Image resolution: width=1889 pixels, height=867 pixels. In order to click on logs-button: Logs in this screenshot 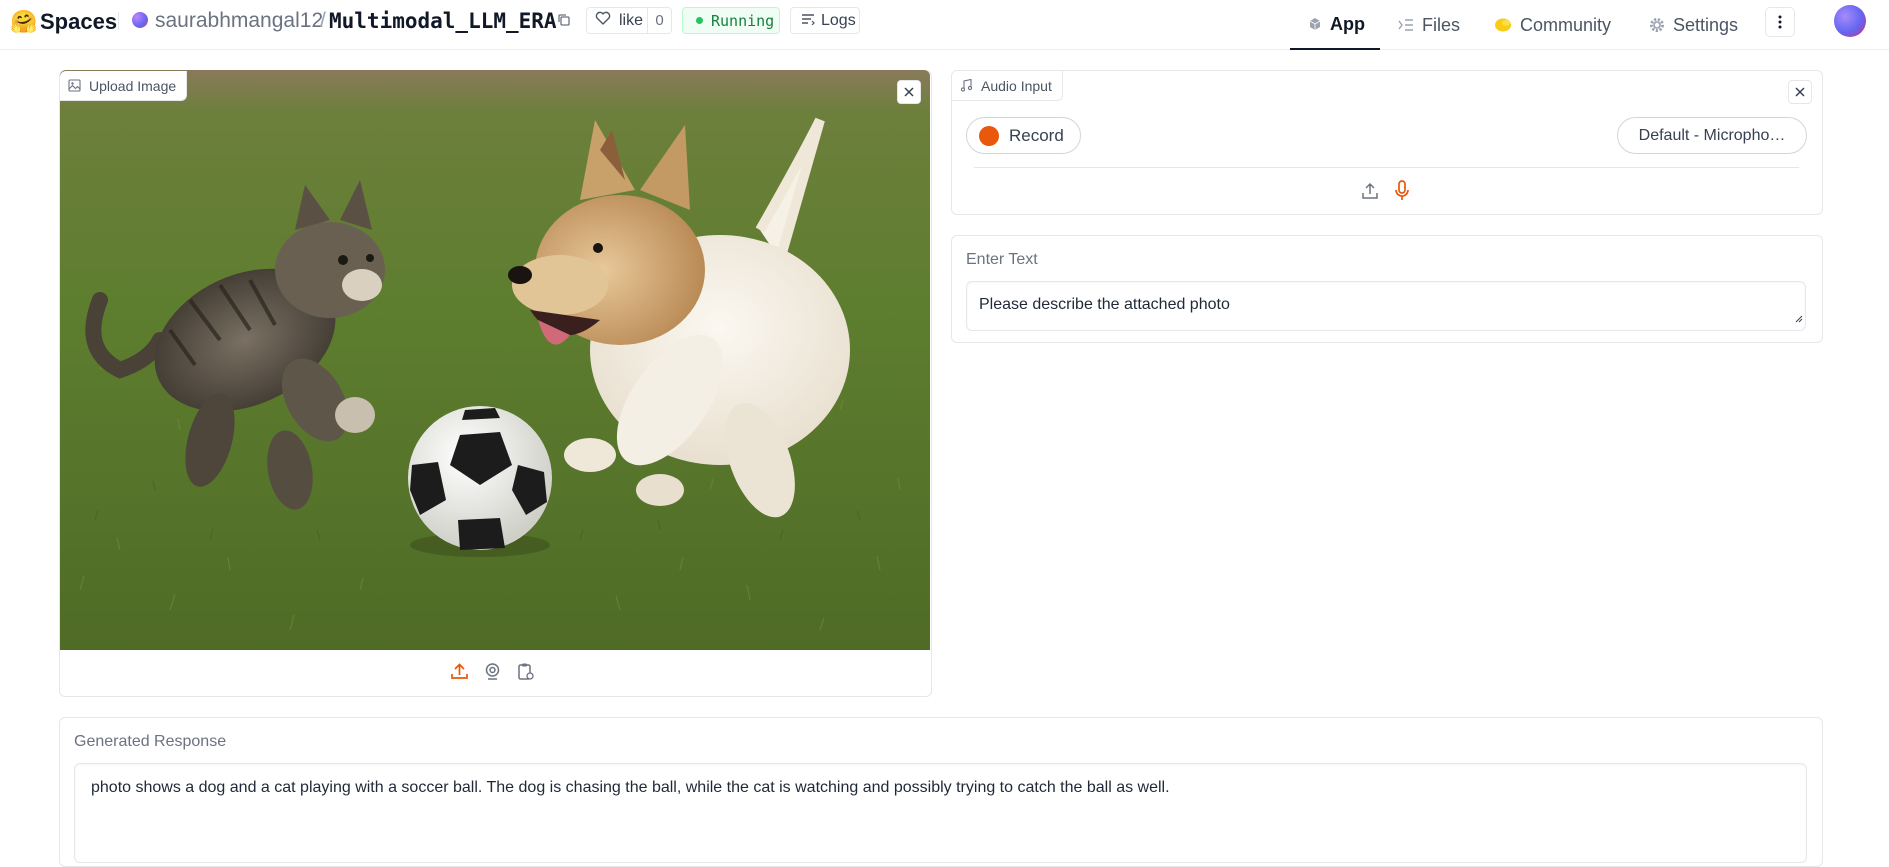, I will do `click(825, 20)`.